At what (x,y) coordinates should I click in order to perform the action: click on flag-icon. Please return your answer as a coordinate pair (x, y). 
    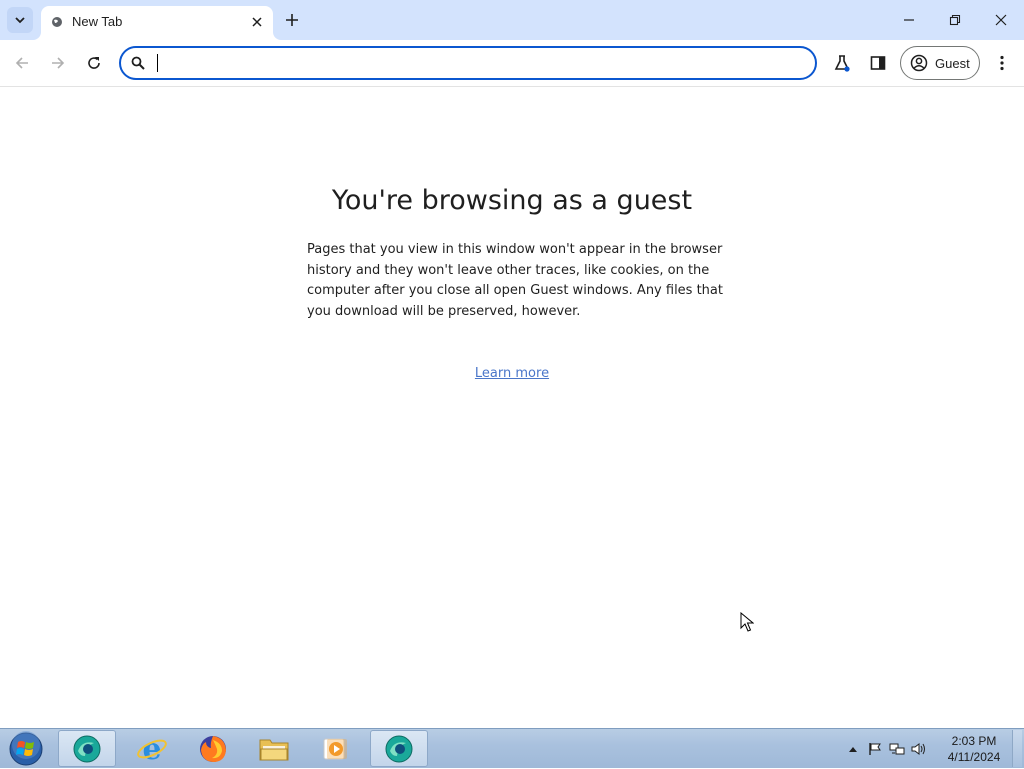
    Looking at the image, I should click on (875, 749).